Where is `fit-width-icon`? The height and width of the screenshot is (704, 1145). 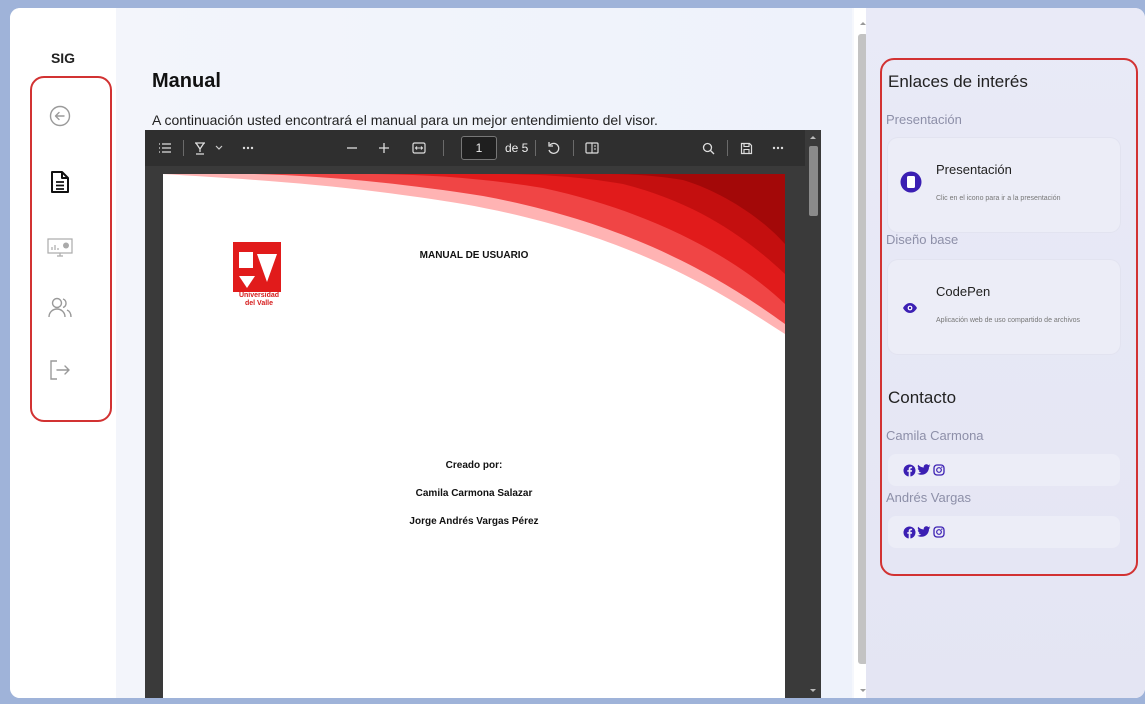 fit-width-icon is located at coordinates (419, 148).